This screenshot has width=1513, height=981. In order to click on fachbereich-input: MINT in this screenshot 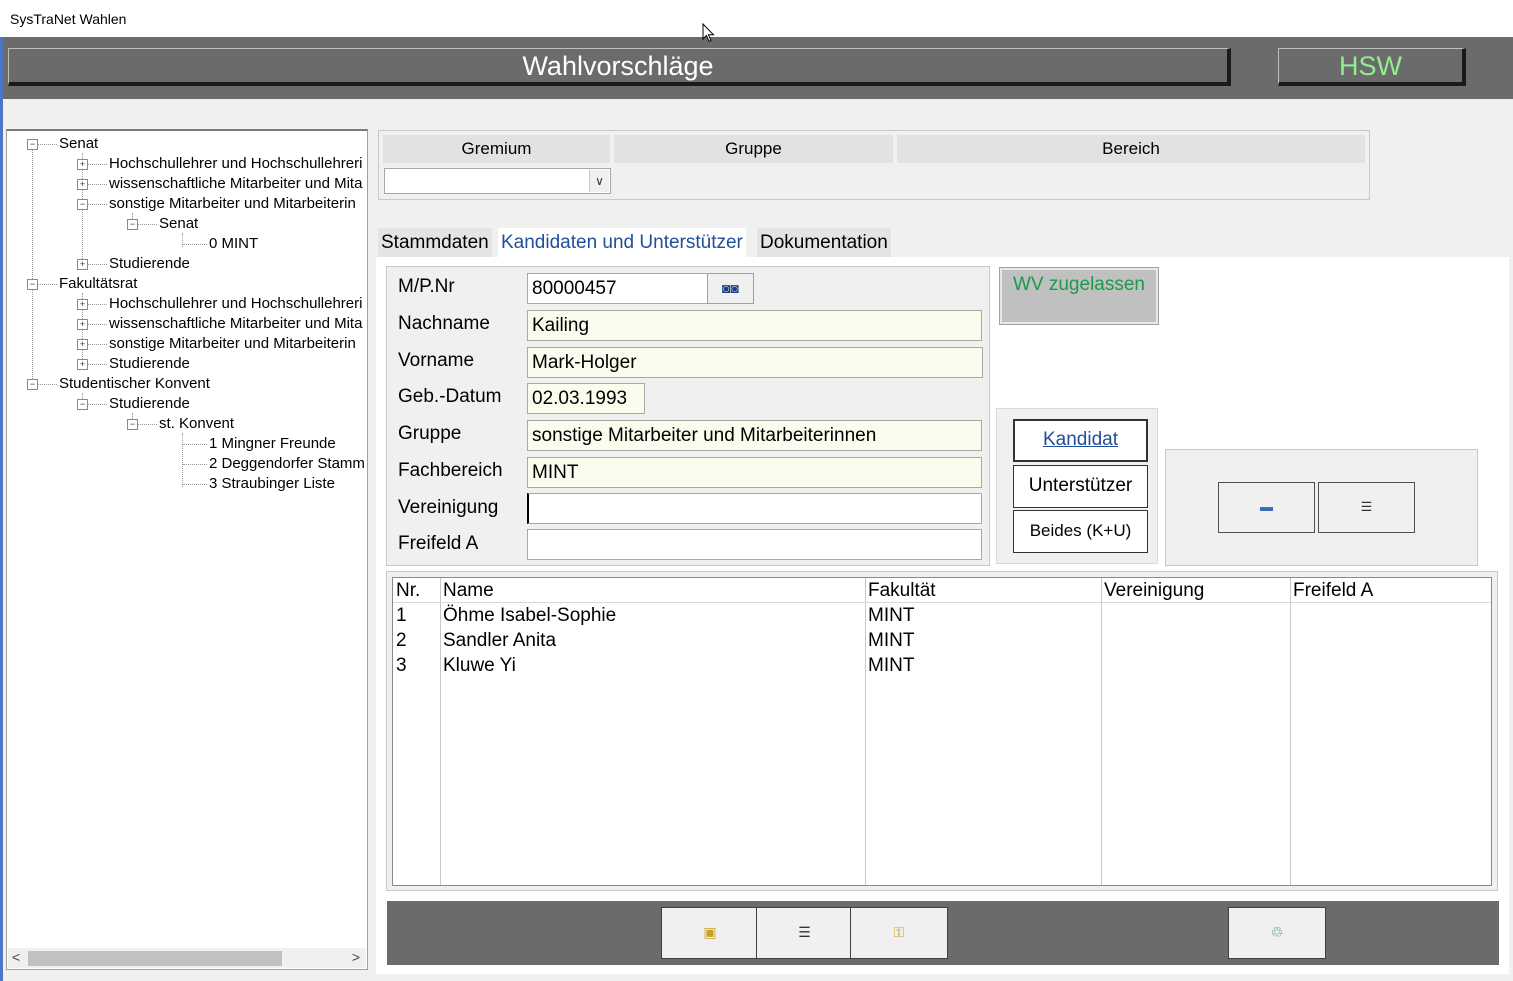, I will do `click(754, 472)`.